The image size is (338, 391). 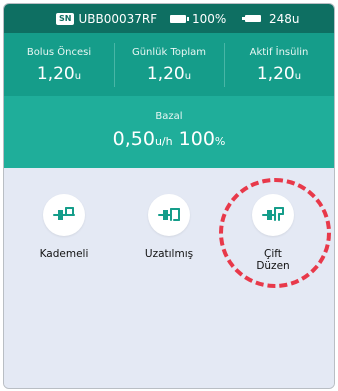 I want to click on summary-bolus-before: Bolus Öncesi 1,20u, so click(x=59, y=64).